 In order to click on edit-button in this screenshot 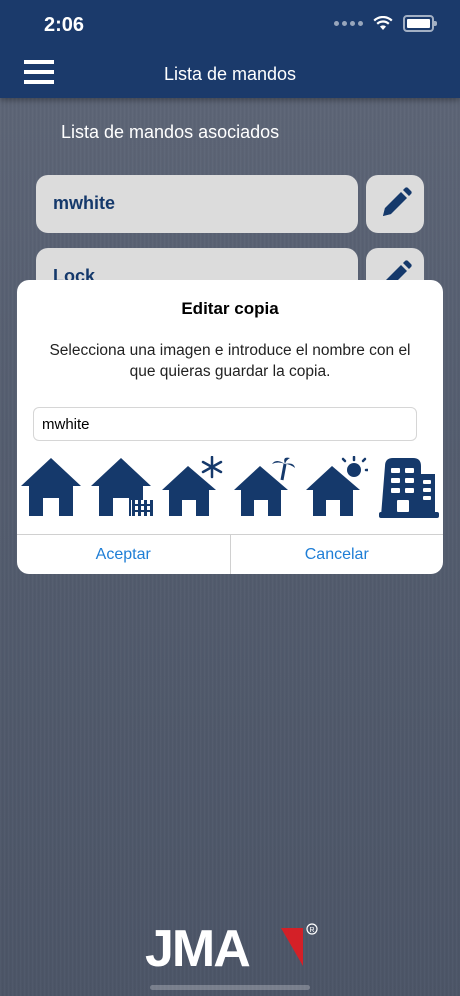, I will do `click(395, 204)`.